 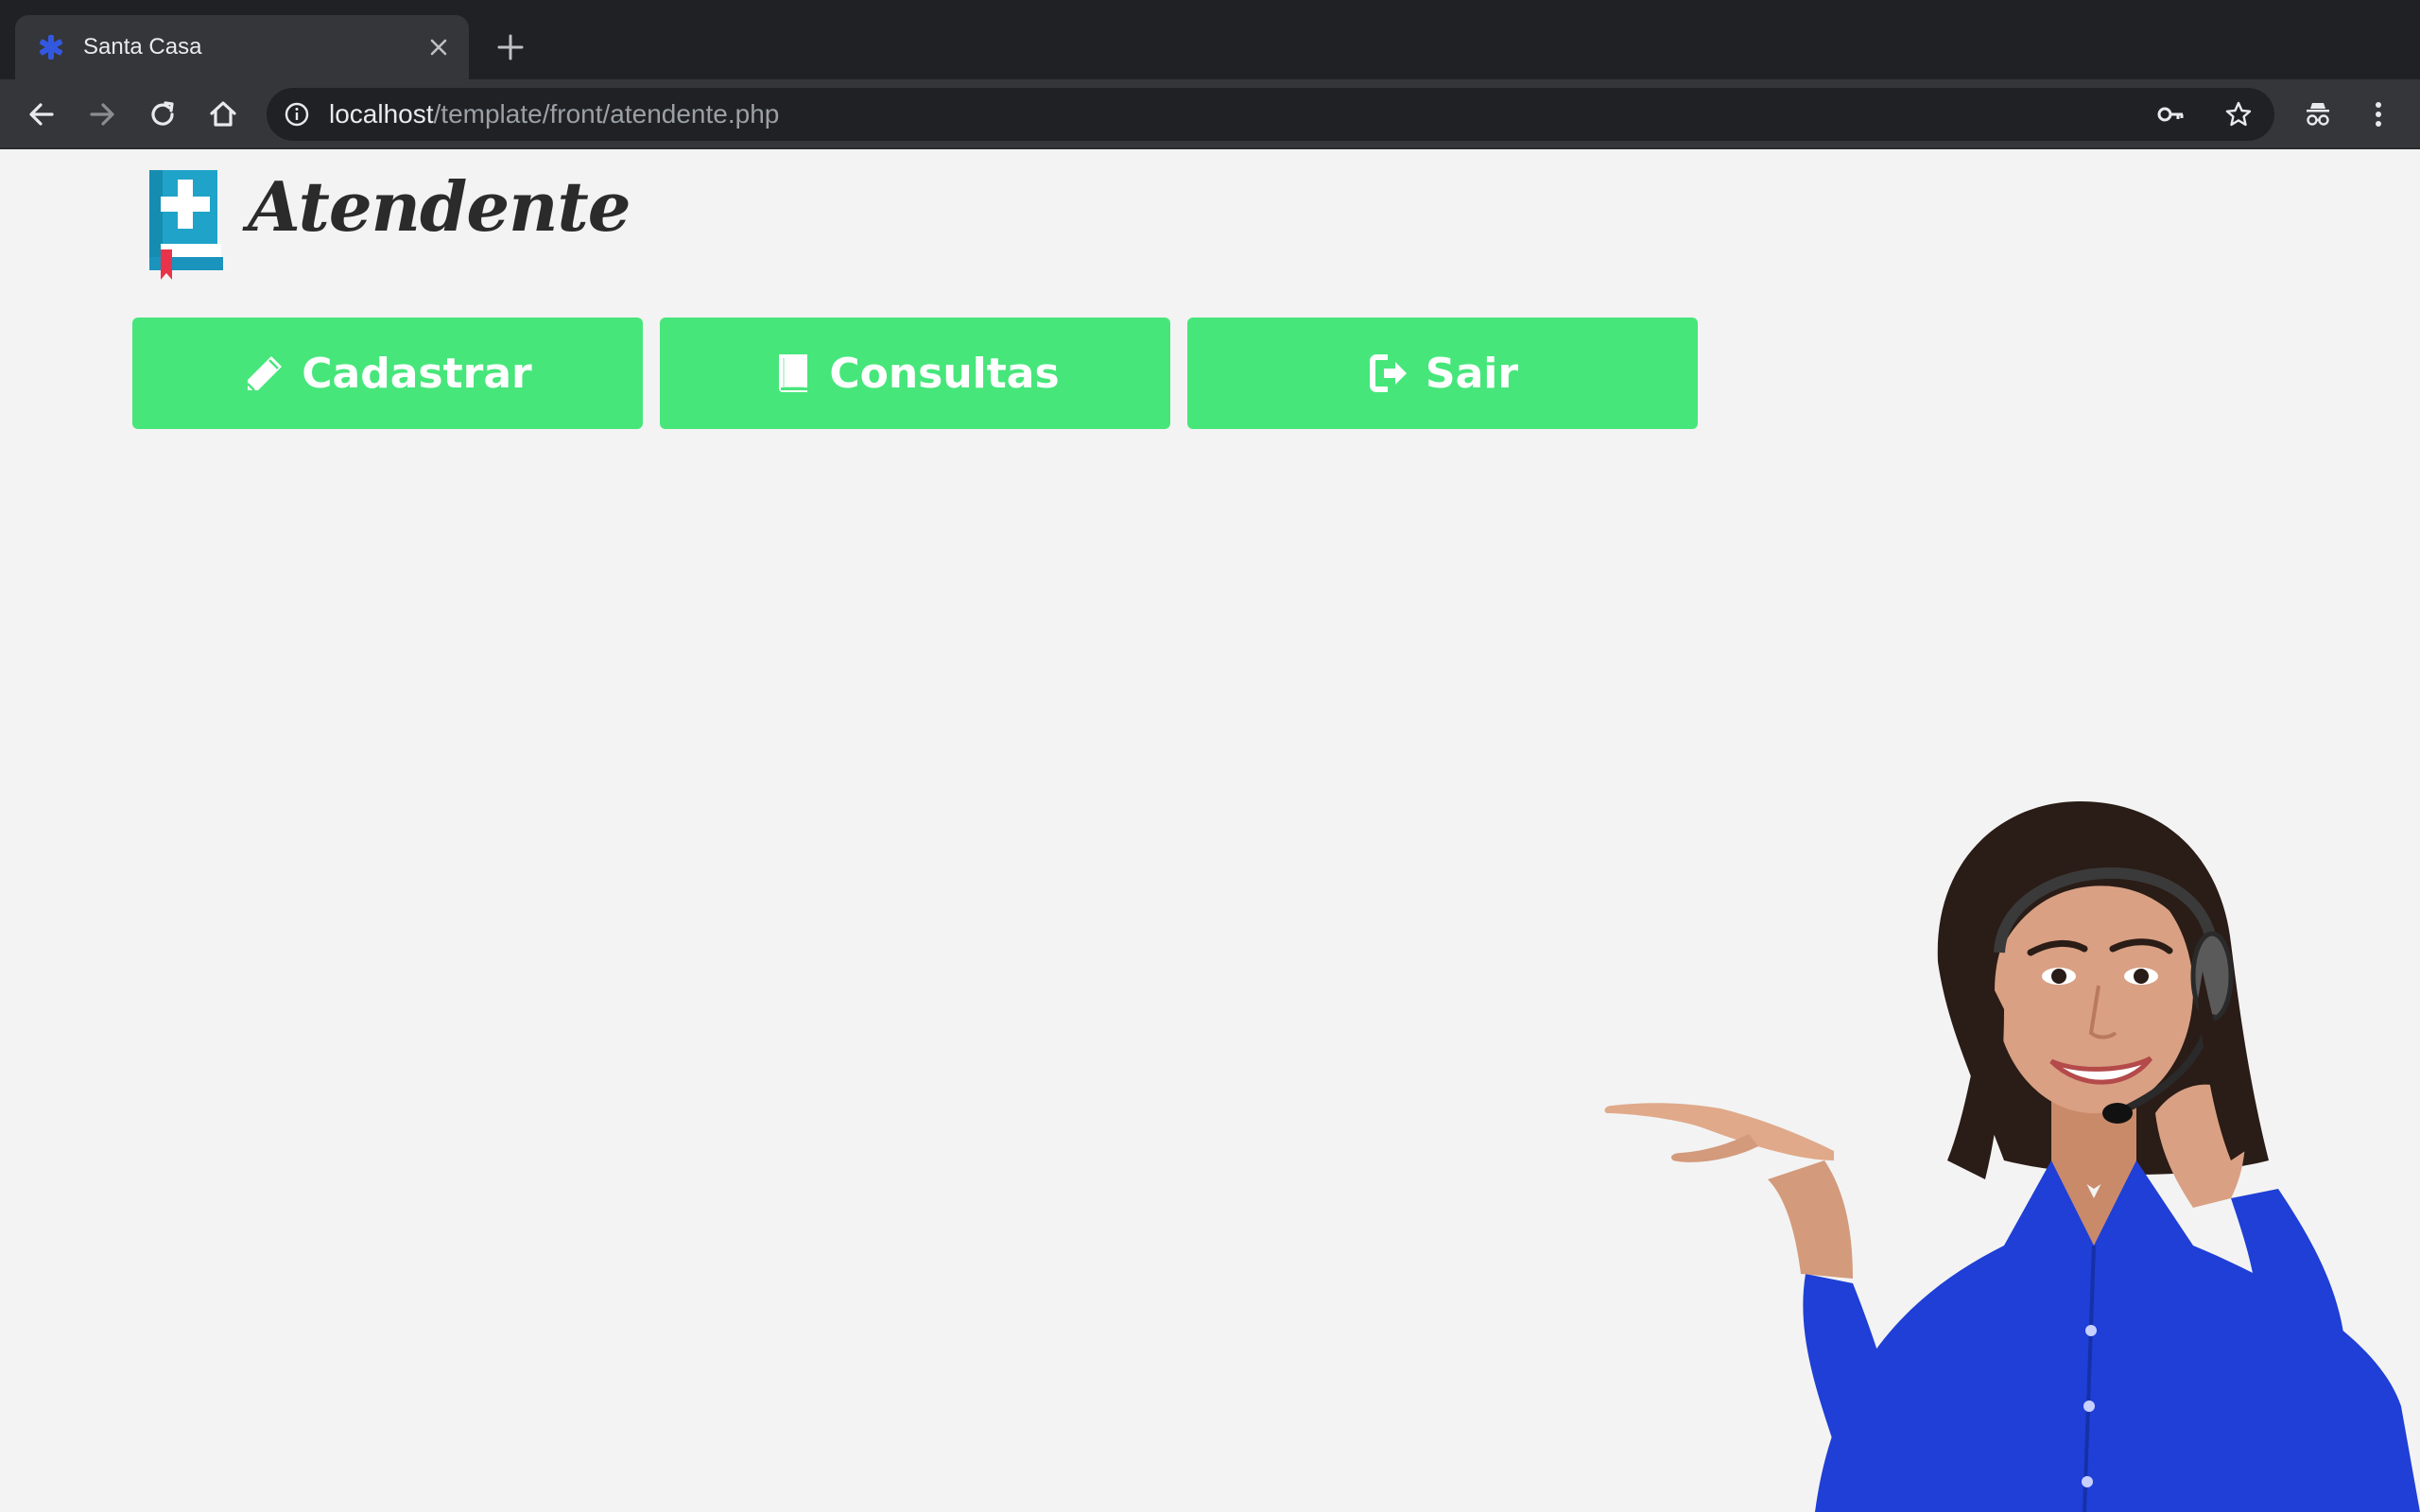 What do you see at coordinates (265, 373) in the screenshot?
I see `pencil-icon` at bounding box center [265, 373].